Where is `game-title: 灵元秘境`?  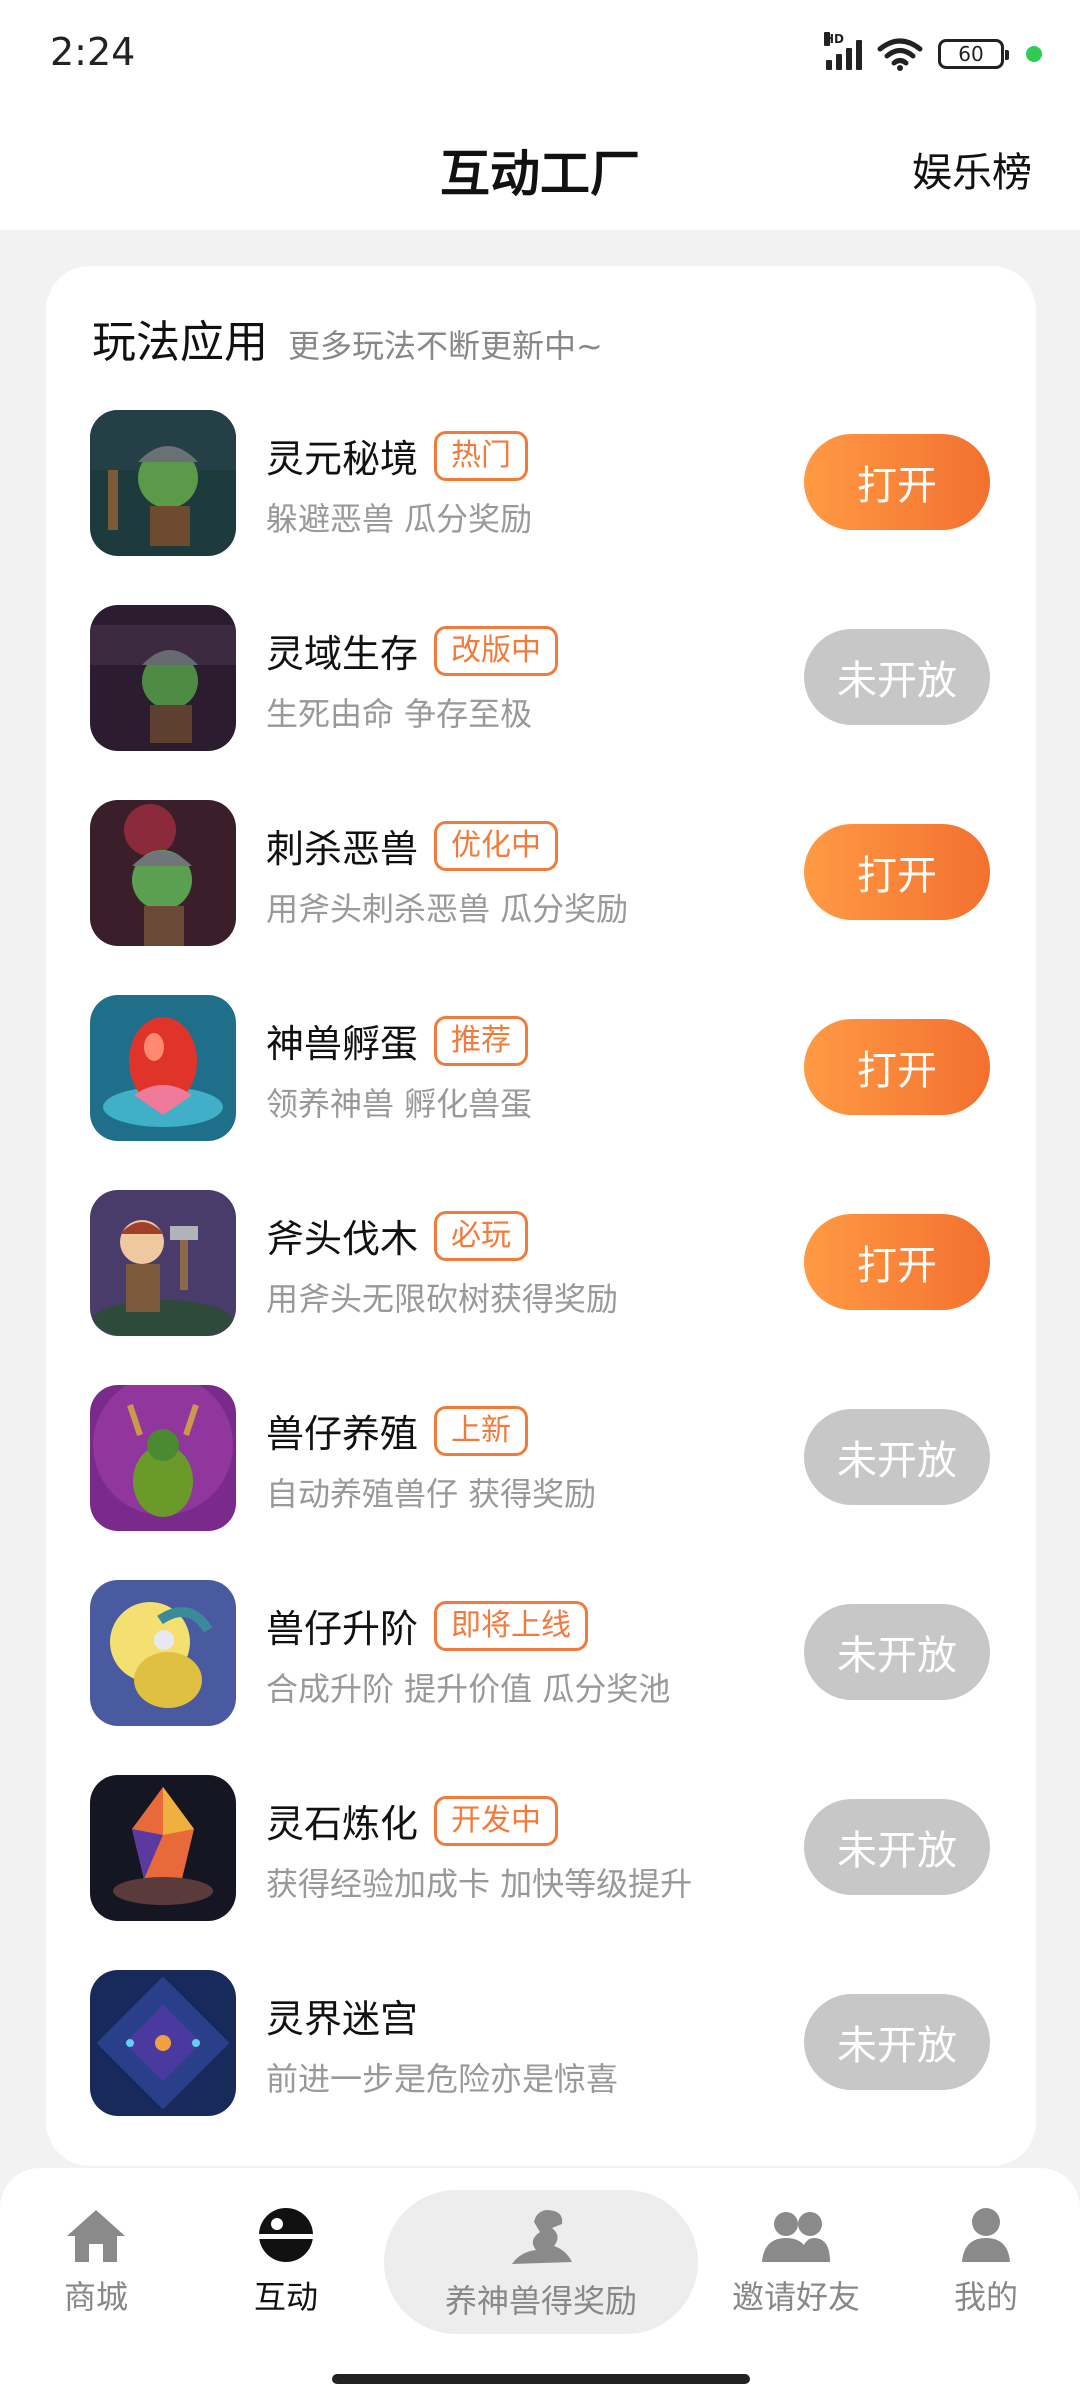 game-title: 灵元秘境 is located at coordinates (342, 459).